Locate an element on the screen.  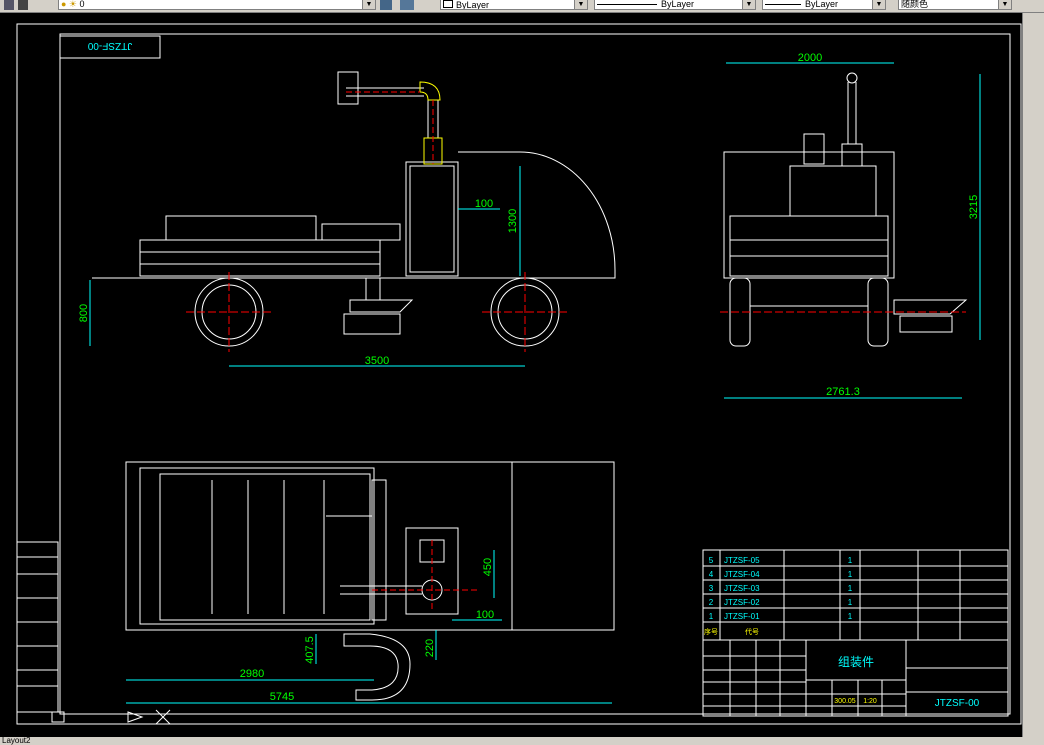
make-current-layer-icon is located at coordinates (386, 5).